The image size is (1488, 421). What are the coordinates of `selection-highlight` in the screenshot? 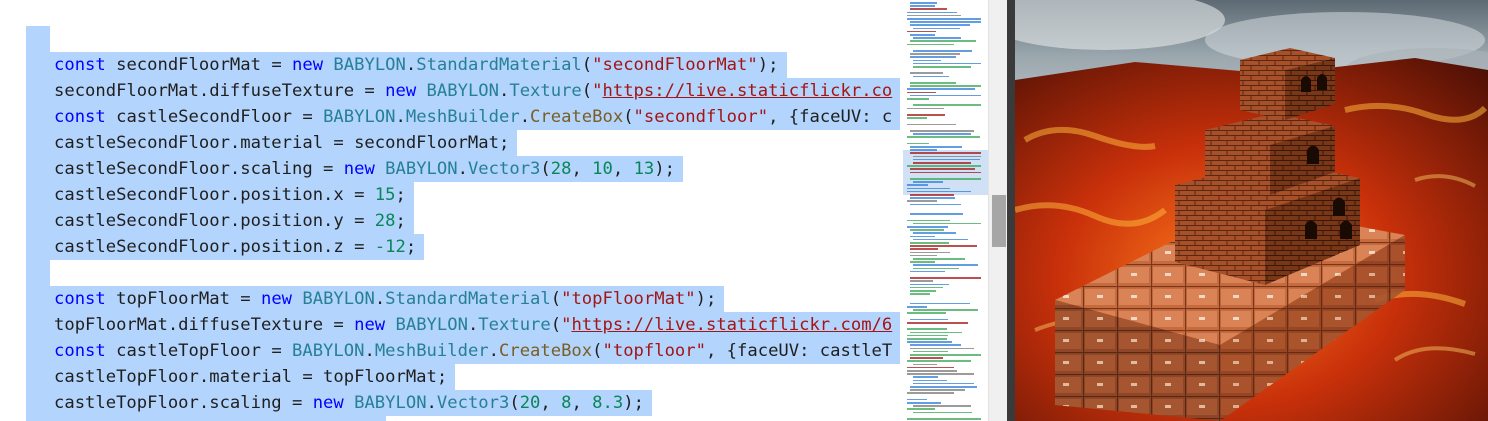 It's located at (206, 418).